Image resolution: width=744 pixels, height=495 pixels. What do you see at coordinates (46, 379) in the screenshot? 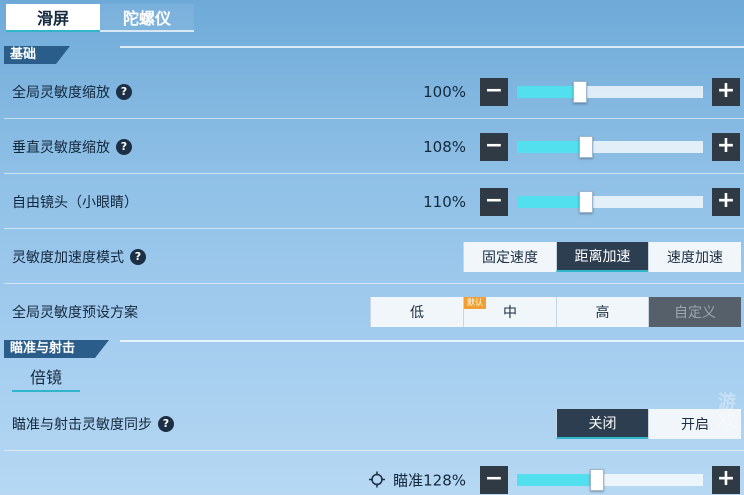
I see `subtab-scope: 倍镜` at bounding box center [46, 379].